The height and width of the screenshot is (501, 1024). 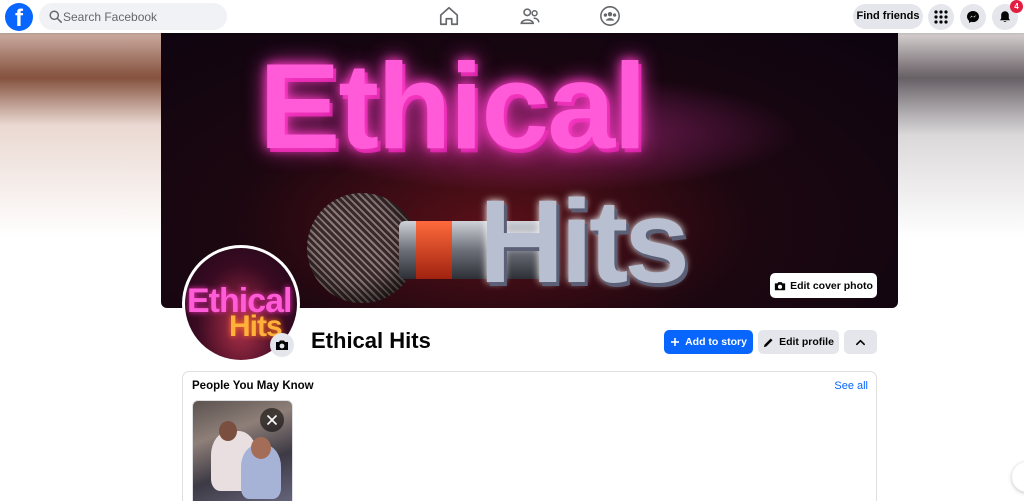 I want to click on notifications-bell-icon, so click(x=1005, y=17).